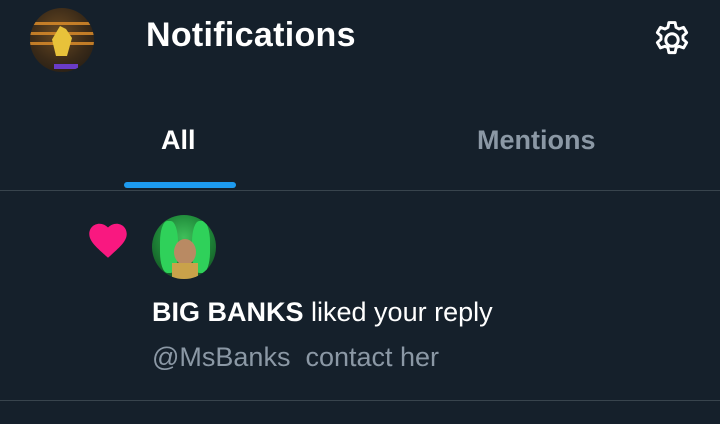  I want to click on reply-snippet: contact her, so click(372, 357).